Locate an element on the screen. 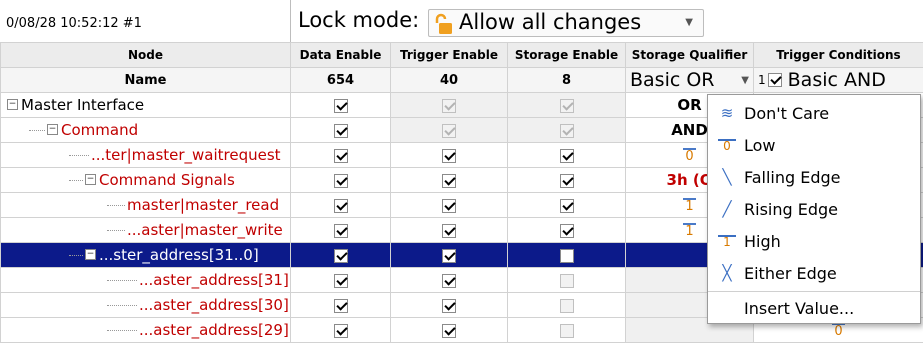  menu-item-dont-care: ≋ Don't Care is located at coordinates (814, 113).